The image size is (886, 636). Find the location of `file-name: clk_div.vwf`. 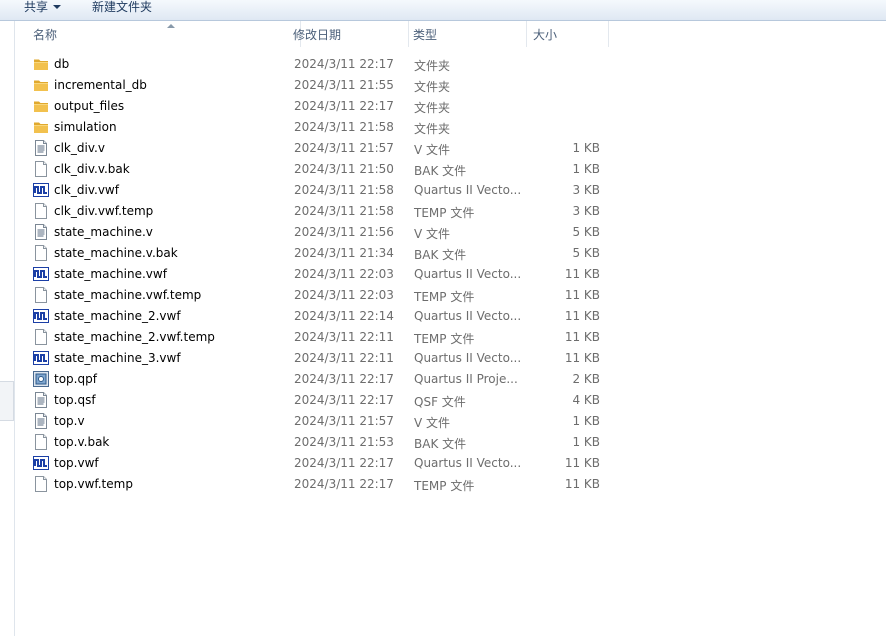

file-name: clk_div.vwf is located at coordinates (86, 190).